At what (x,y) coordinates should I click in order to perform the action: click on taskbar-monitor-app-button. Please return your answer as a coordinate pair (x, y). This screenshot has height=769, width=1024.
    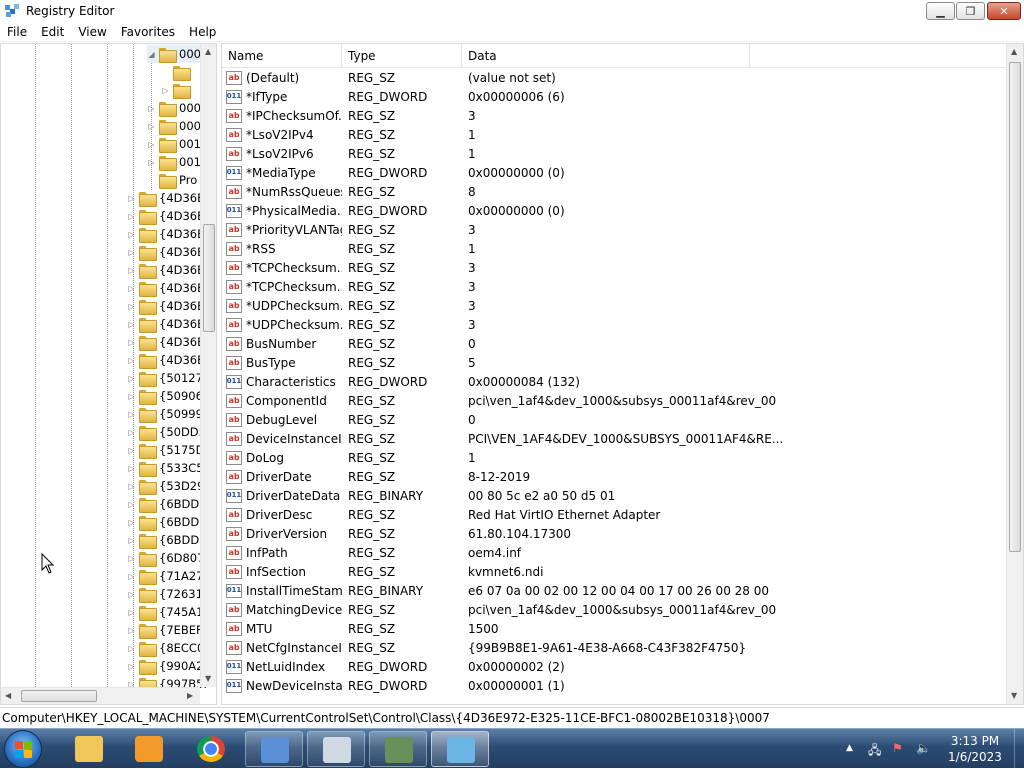
    Looking at the image, I should click on (398, 749).